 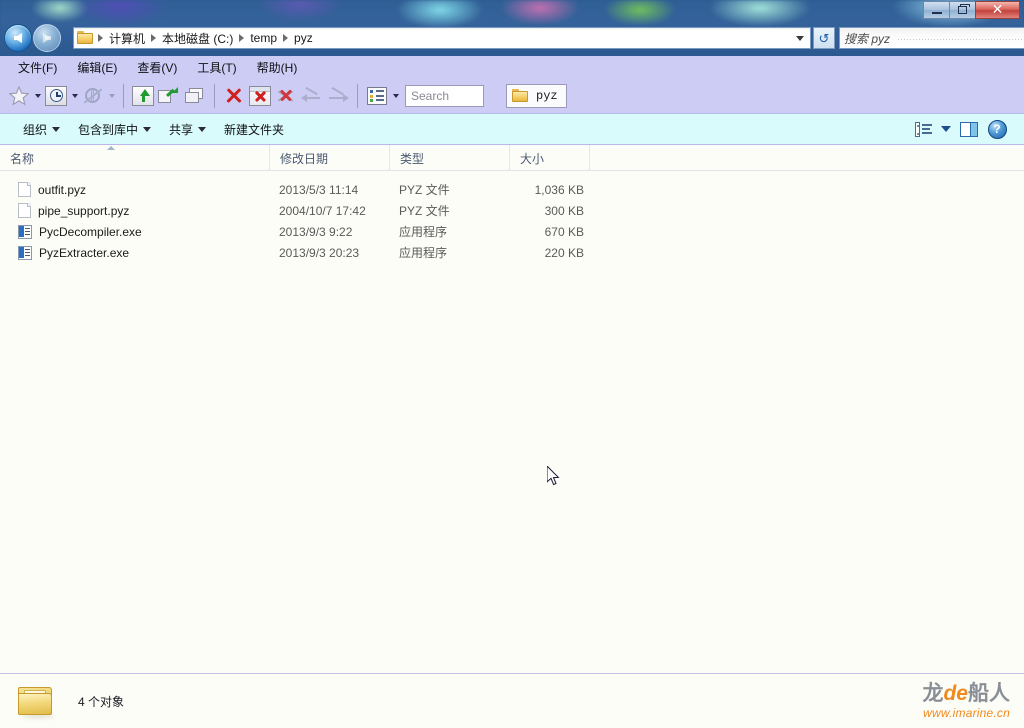 What do you see at coordinates (933, 693) in the screenshot?
I see `watermark-part1: 龙` at bounding box center [933, 693].